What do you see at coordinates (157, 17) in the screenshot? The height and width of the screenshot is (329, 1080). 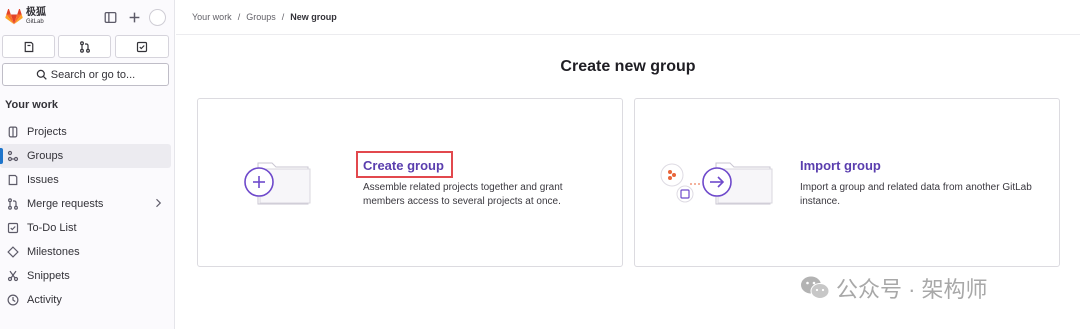 I see `avatar` at bounding box center [157, 17].